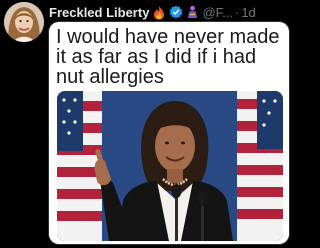 This screenshot has width=320, height=248. I want to click on fire-icon, so click(159, 12).